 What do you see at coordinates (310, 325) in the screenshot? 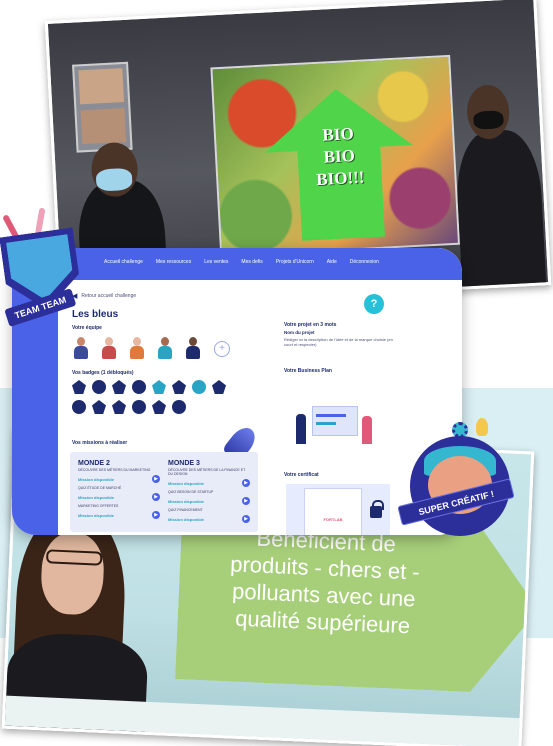
I see `project-section-title: Votre projet en 3 mots` at bounding box center [310, 325].